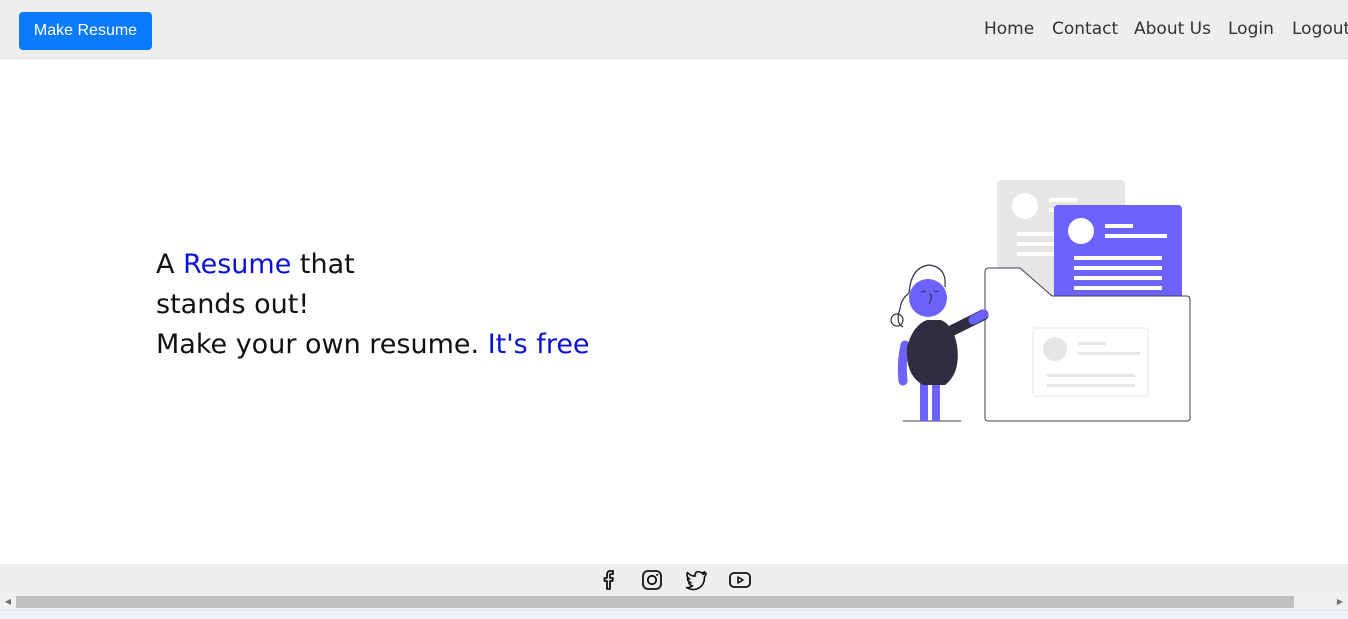  What do you see at coordinates (655, 602) in the screenshot?
I see `scrollbar-thumb` at bounding box center [655, 602].